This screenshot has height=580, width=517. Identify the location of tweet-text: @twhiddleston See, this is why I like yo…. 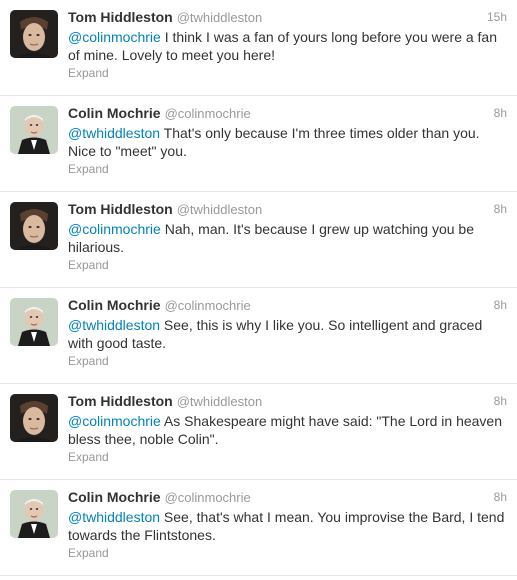
(288, 334).